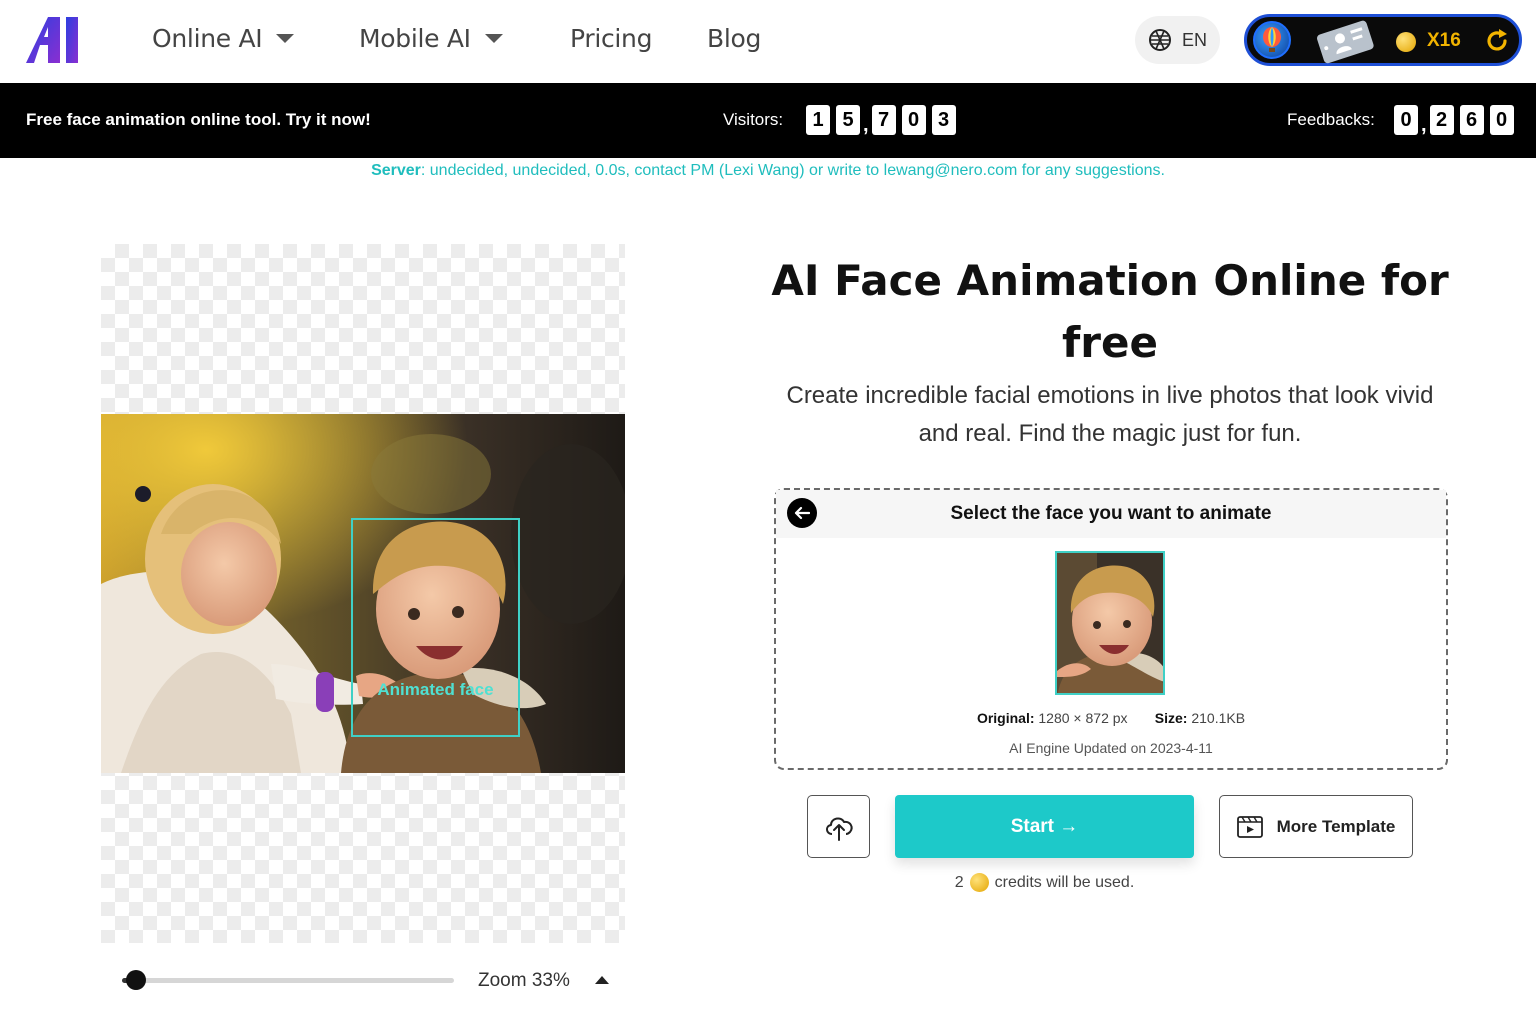  I want to click on start-button: Start →, so click(1044, 826).